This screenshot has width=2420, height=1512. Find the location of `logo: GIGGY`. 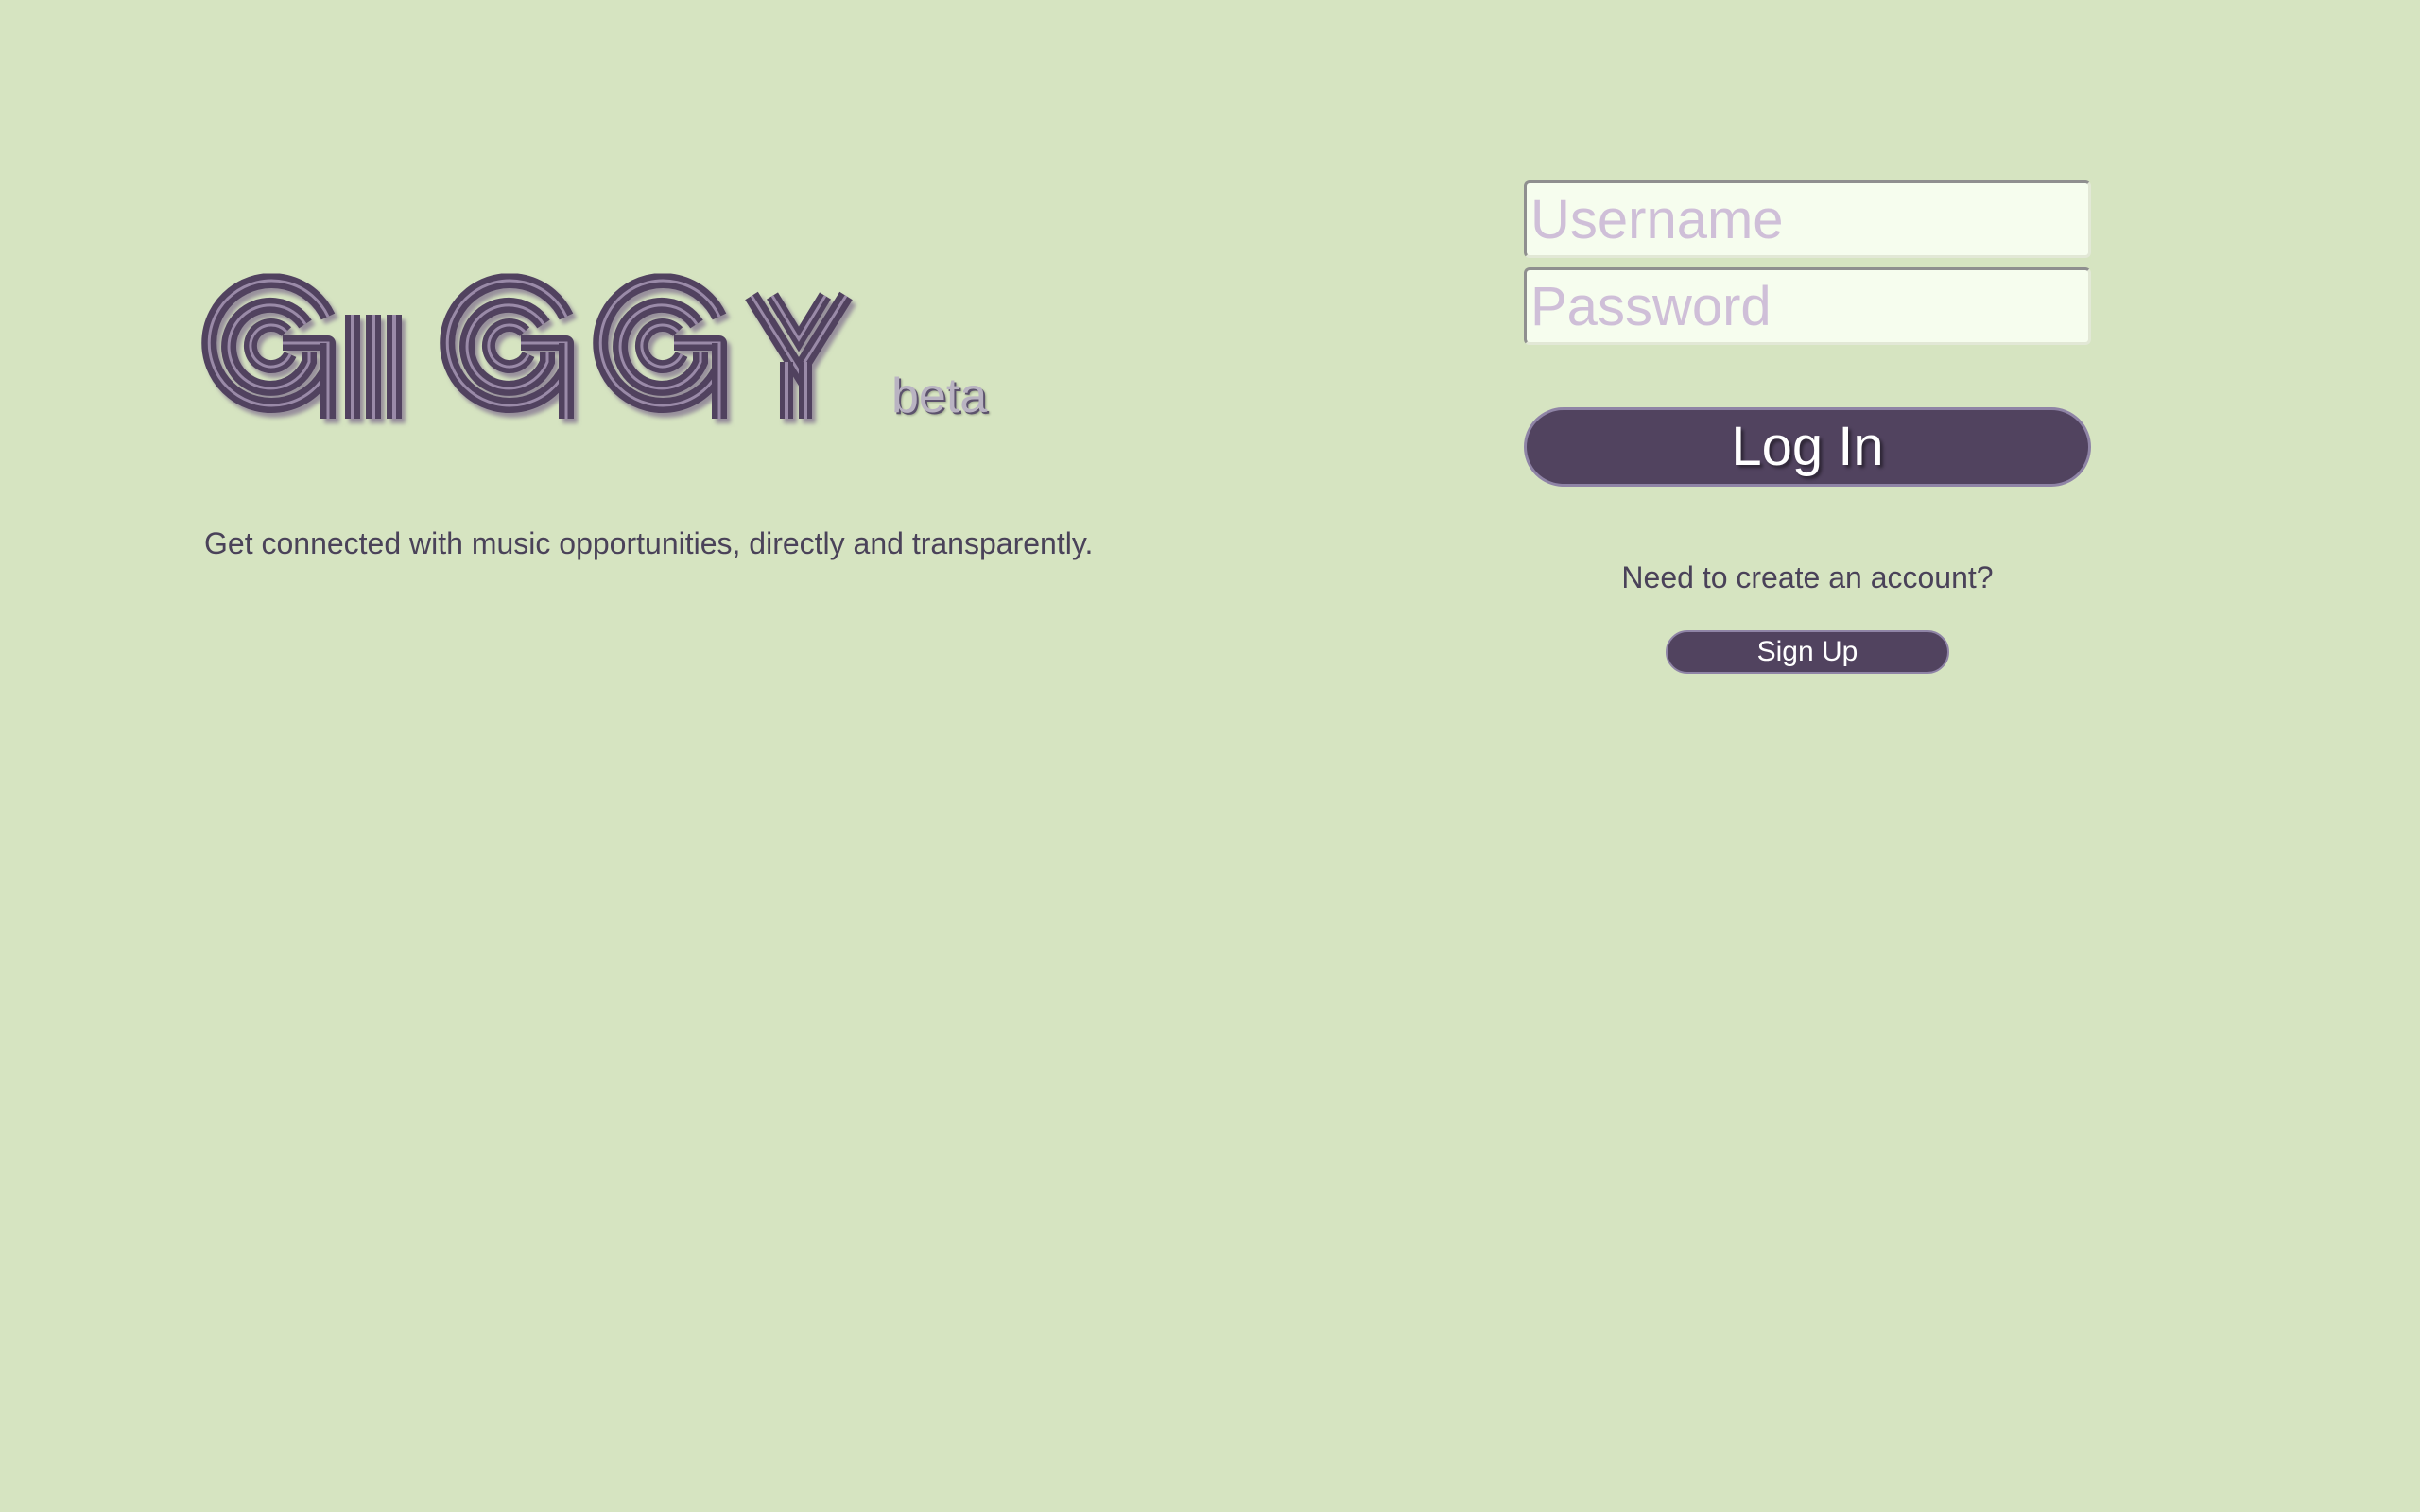

logo: GIGGY is located at coordinates (609, 349).